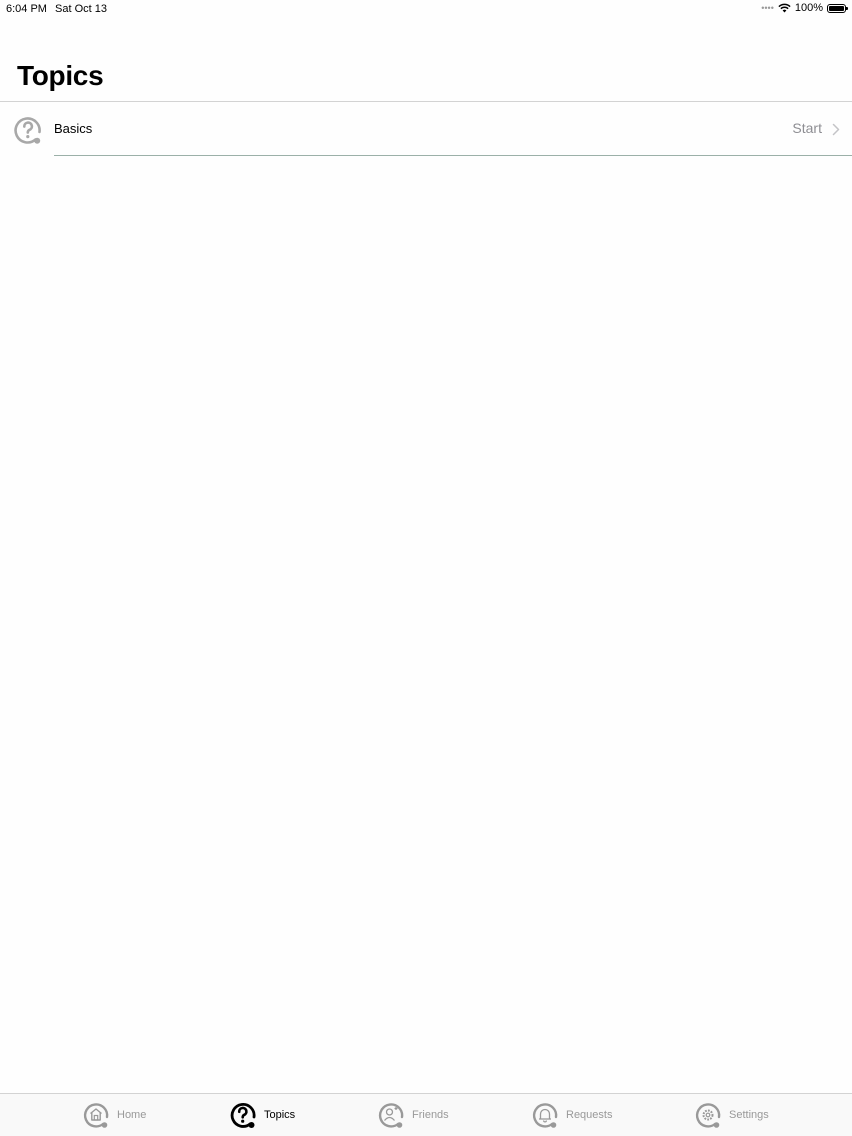 The image size is (852, 1136). I want to click on topic-start-label: Start, so click(807, 128).